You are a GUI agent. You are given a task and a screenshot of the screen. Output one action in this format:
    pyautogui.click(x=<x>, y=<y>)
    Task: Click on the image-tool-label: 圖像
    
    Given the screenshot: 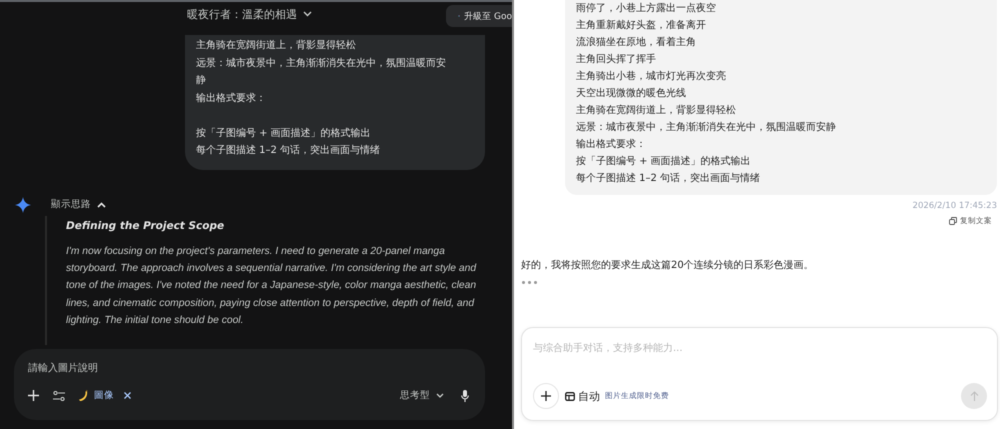 What is the action you would take?
    pyautogui.click(x=104, y=395)
    